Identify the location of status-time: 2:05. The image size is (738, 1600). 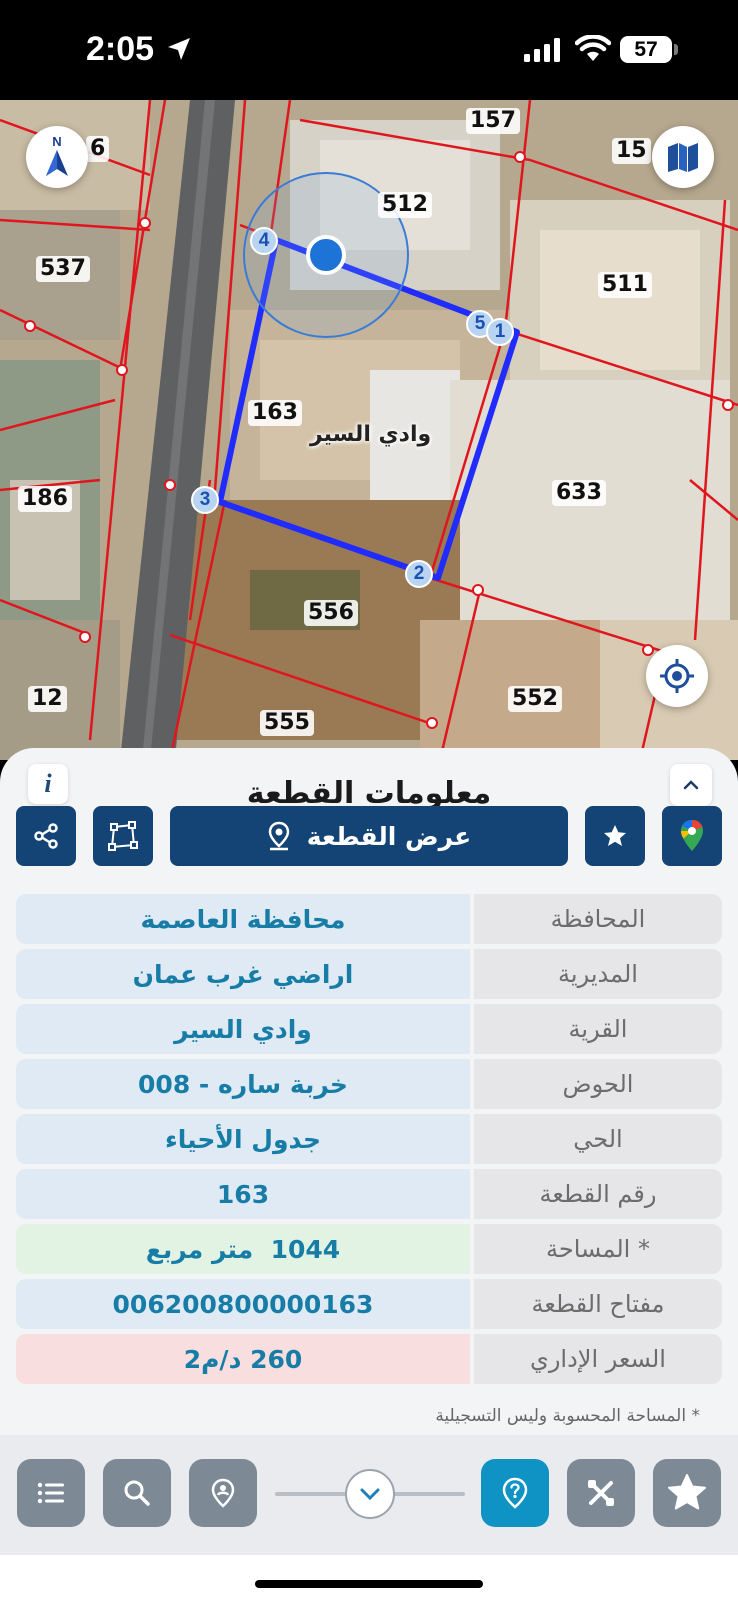
(120, 49).